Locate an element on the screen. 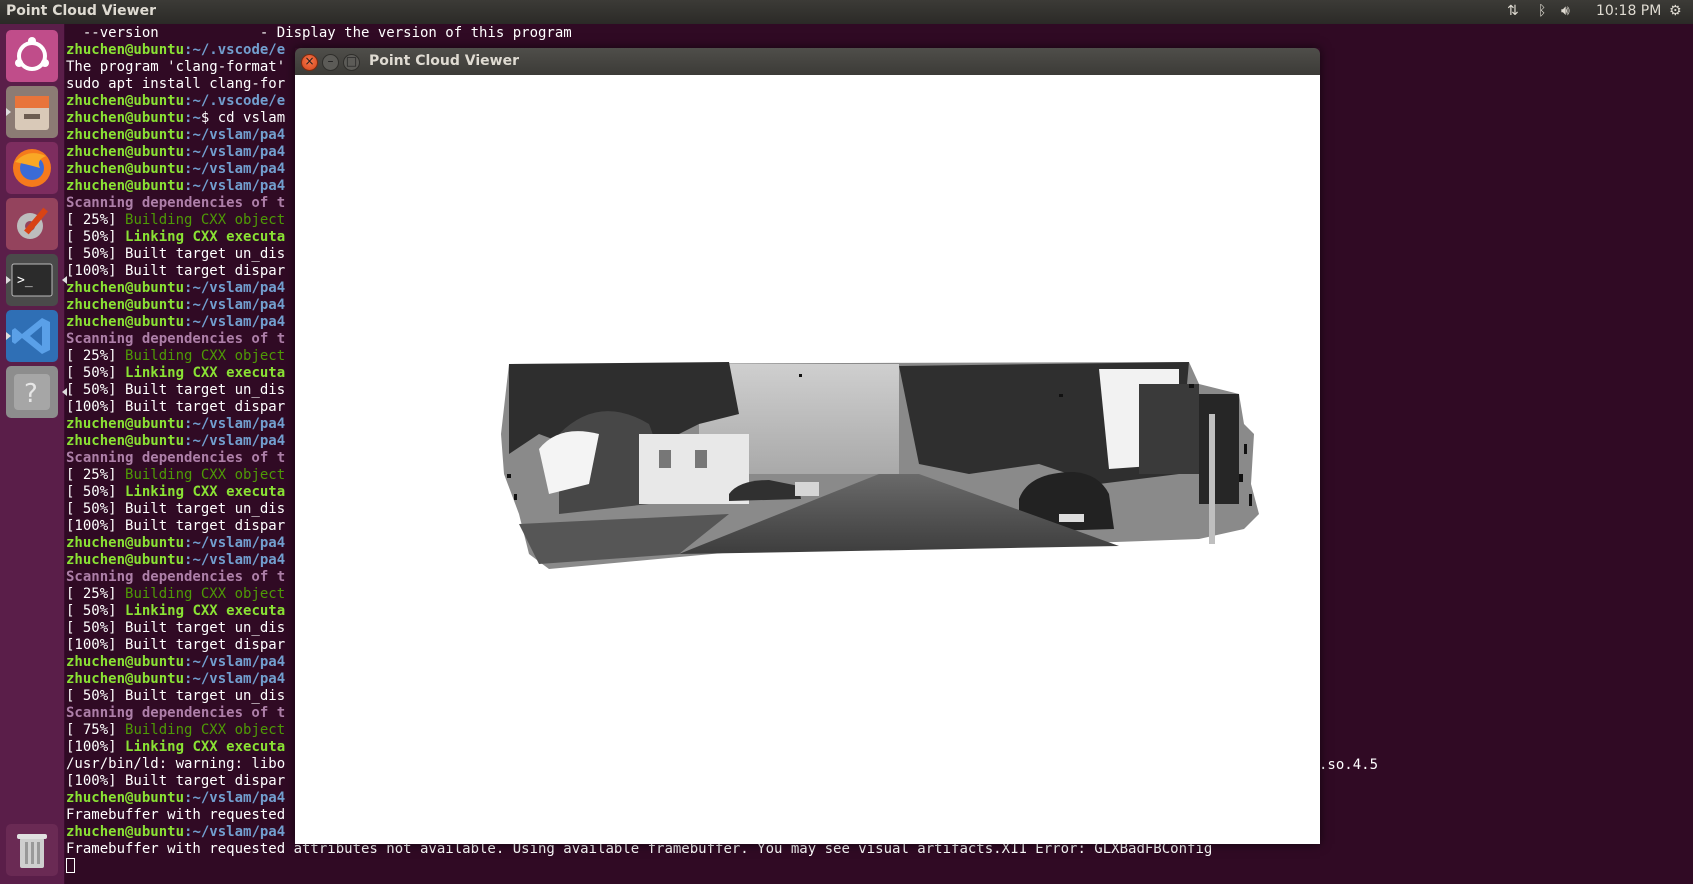 This screenshot has width=1693, height=884. terminal-text: The program 'clang-format' is located at coordinates (176, 67).